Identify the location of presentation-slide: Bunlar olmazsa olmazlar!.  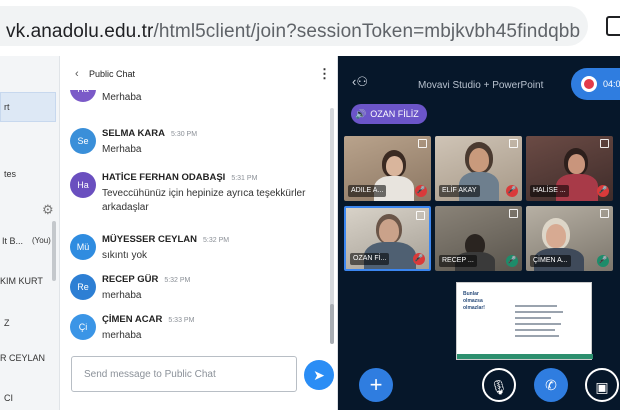
(524, 321).